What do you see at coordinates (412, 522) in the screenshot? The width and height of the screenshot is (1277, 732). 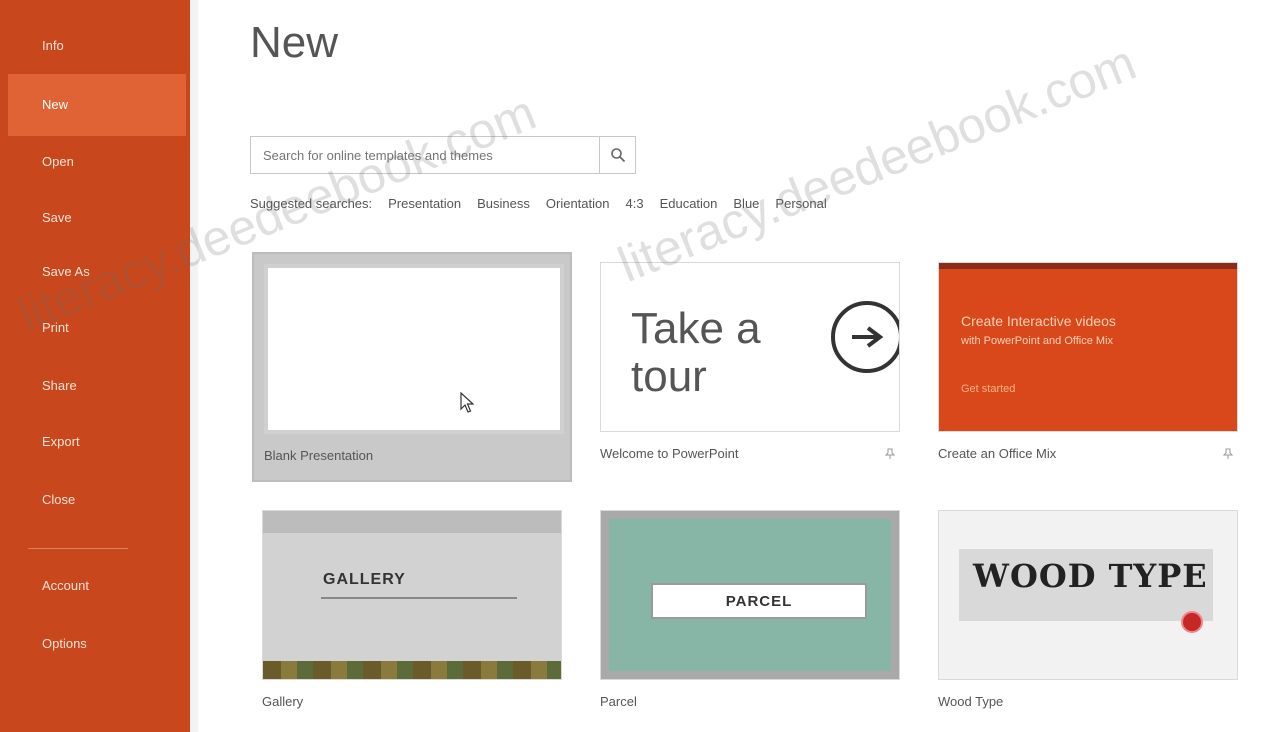 I see `gallery-band` at bounding box center [412, 522].